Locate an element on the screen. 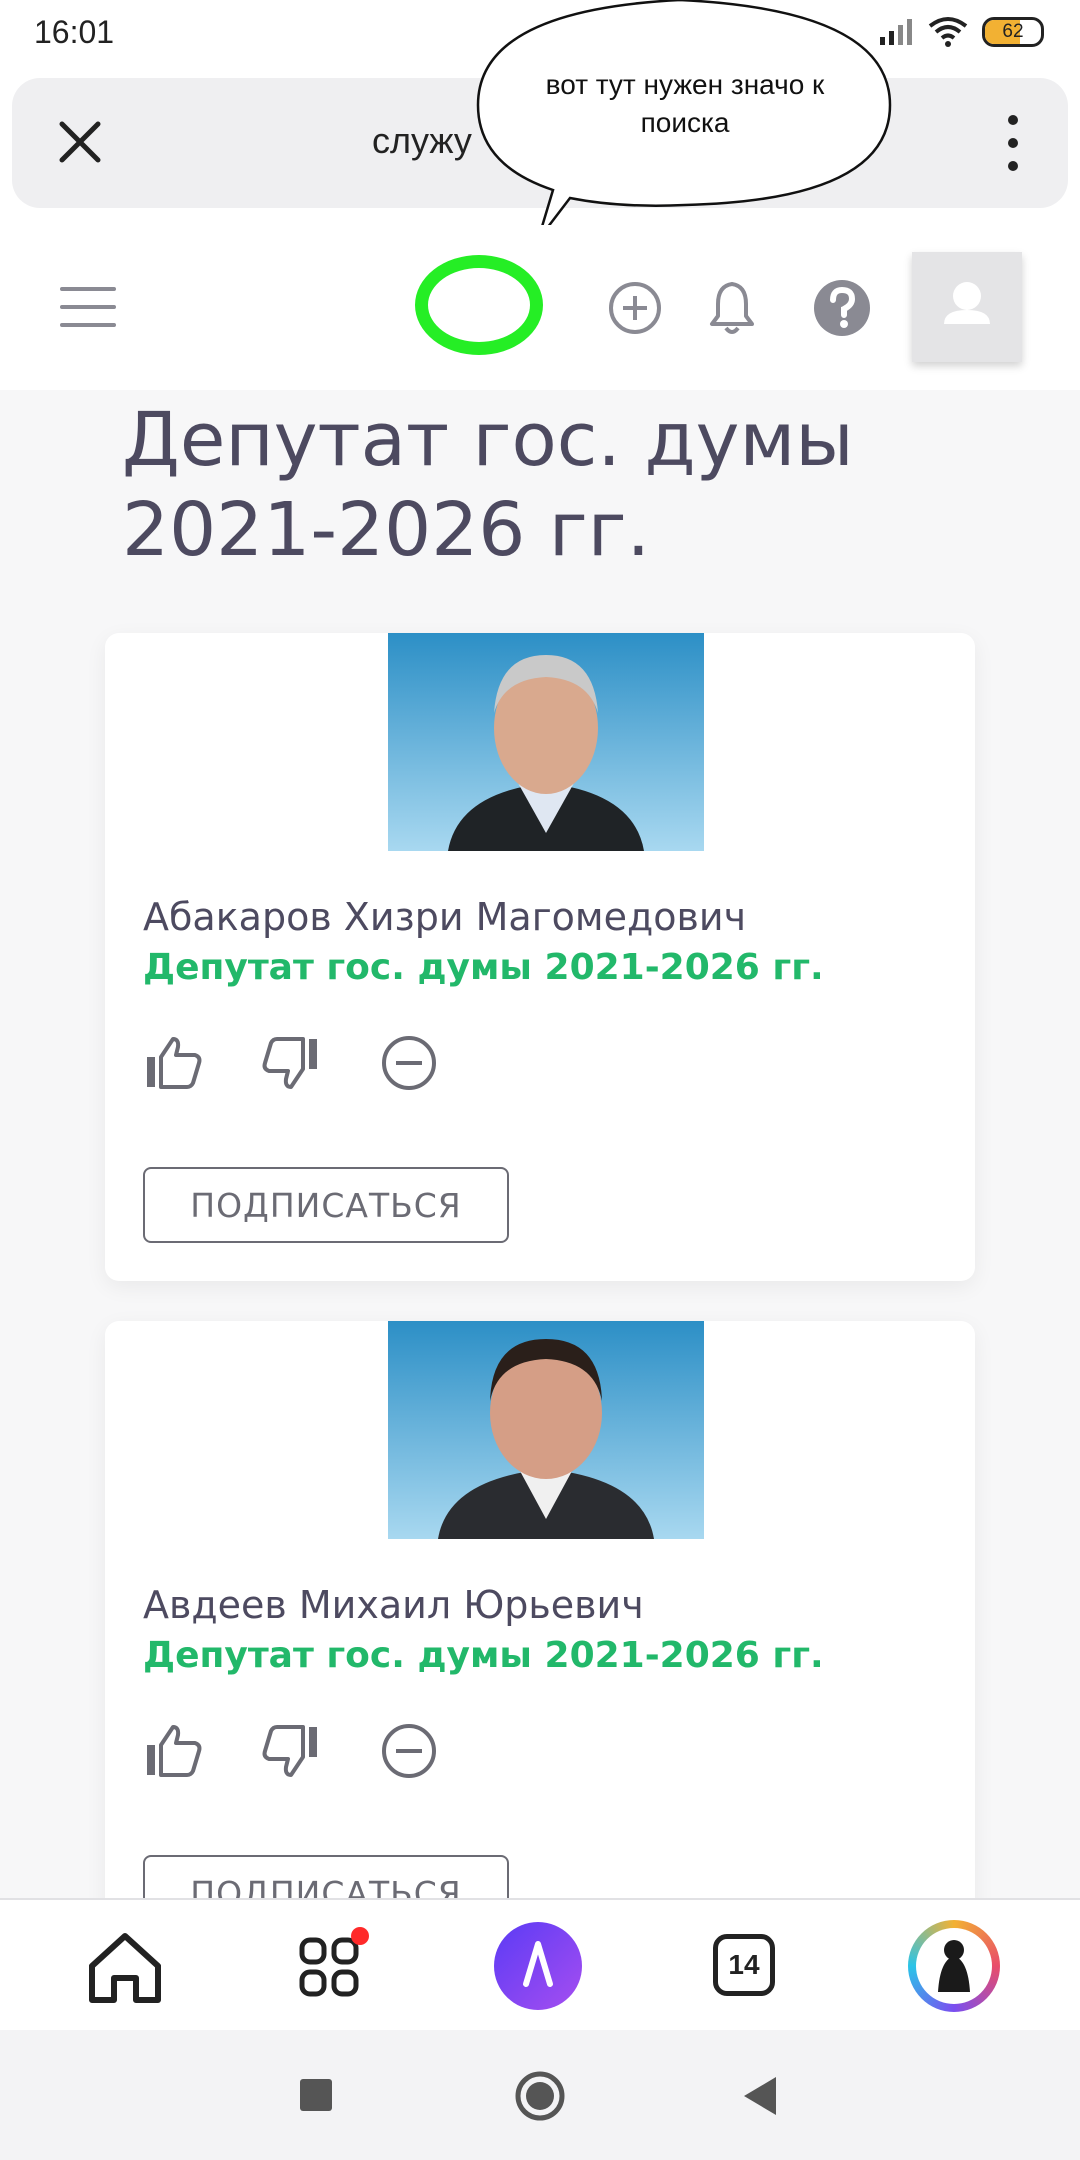 The height and width of the screenshot is (2160, 1080). annotation-text: вот тут нужен значо к поиска is located at coordinates (685, 103).